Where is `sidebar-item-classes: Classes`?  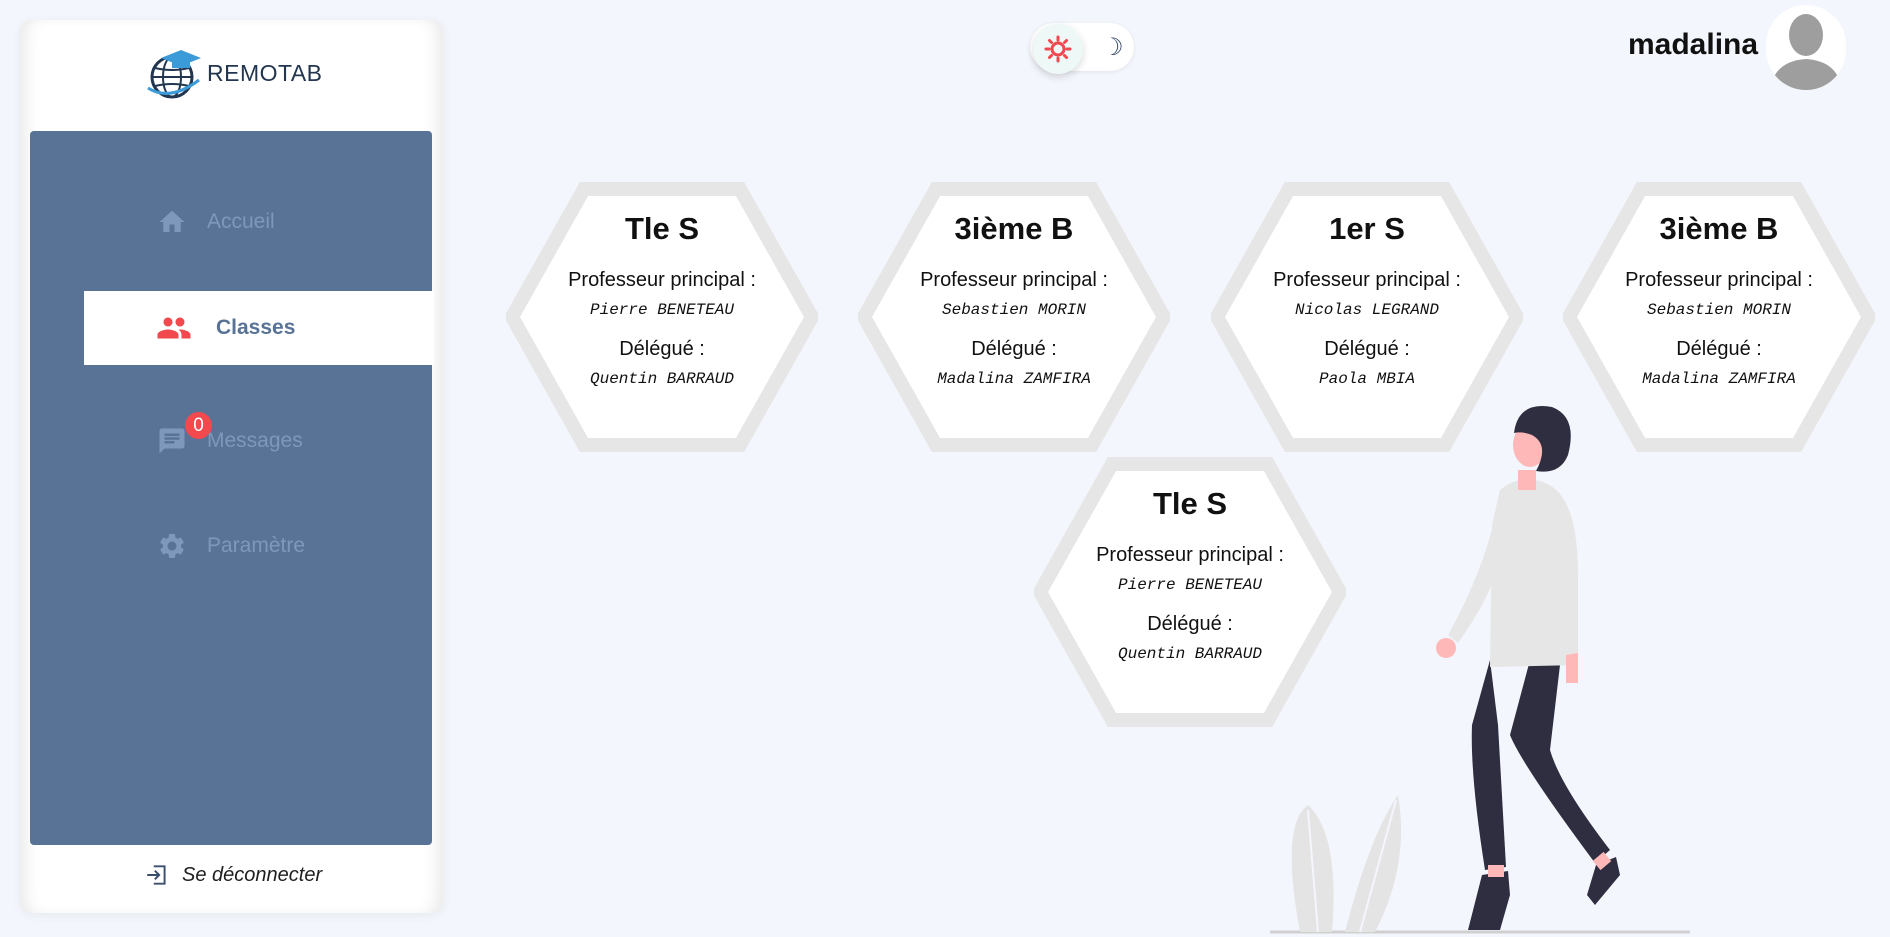
sidebar-item-classes: Classes is located at coordinates (259, 328).